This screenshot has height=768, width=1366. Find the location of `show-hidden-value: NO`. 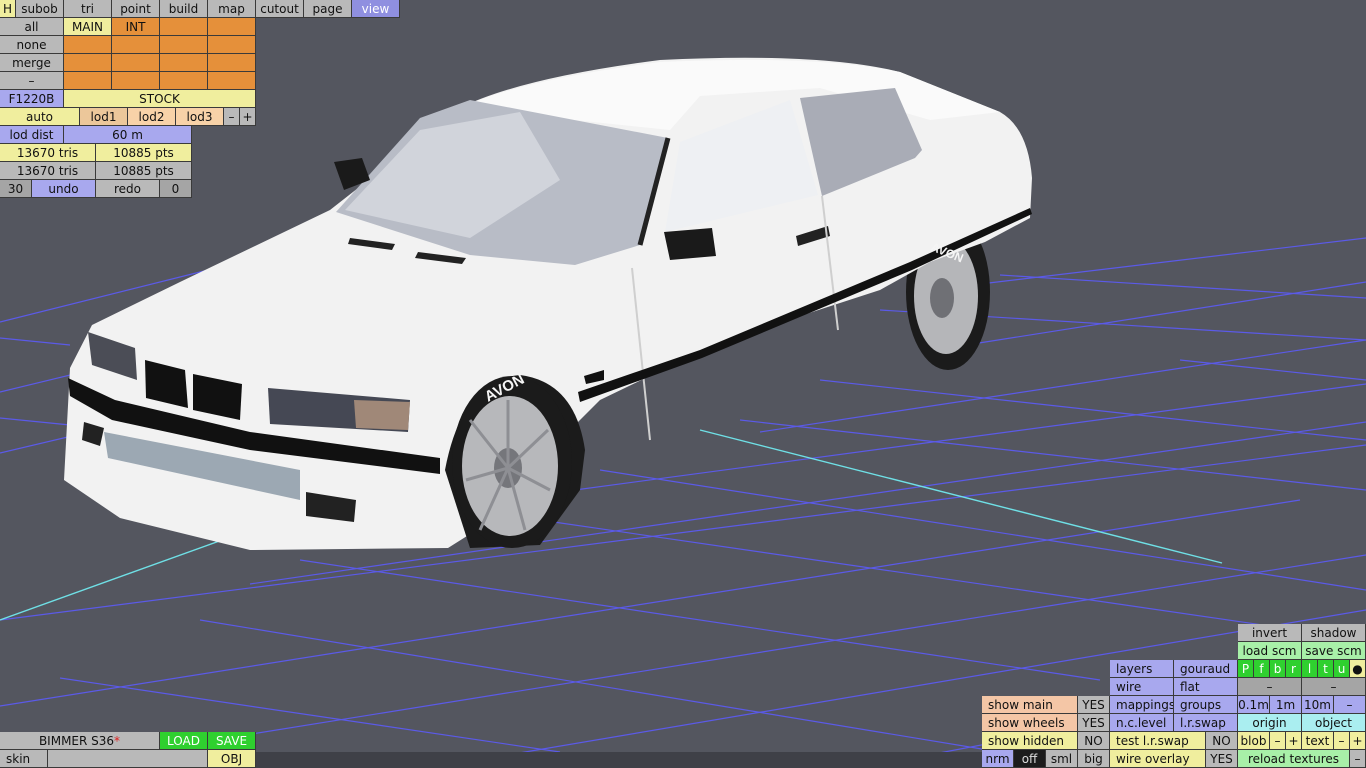

show-hidden-value: NO is located at coordinates (1094, 741).